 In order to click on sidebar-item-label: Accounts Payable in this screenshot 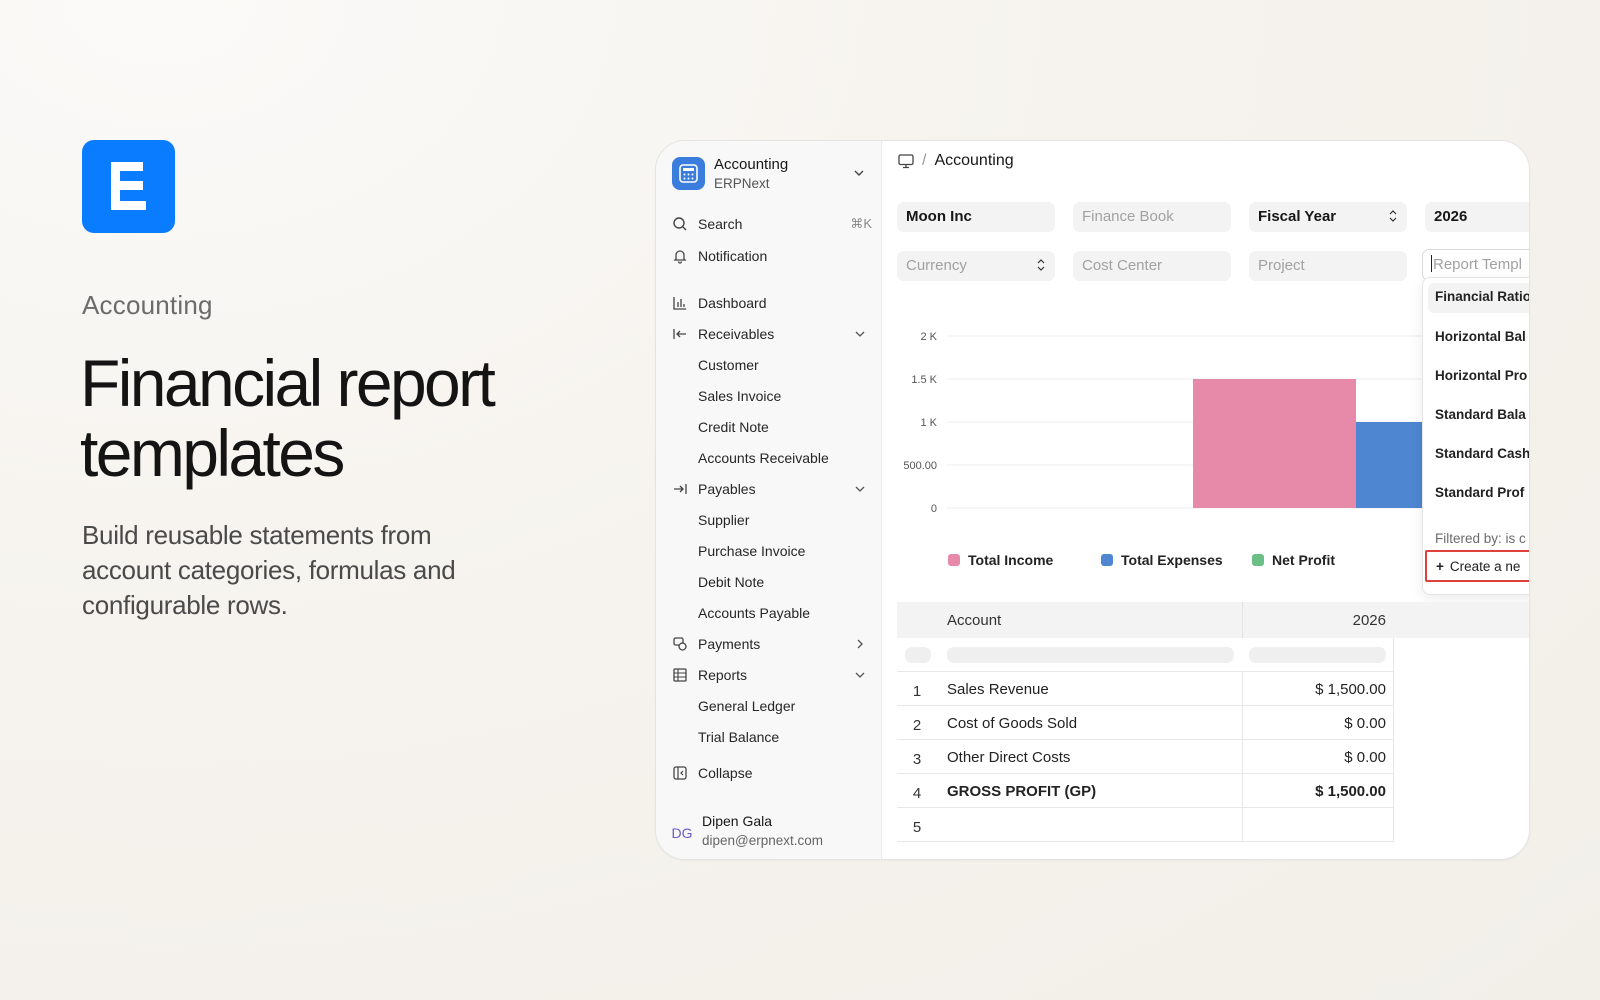, I will do `click(754, 613)`.